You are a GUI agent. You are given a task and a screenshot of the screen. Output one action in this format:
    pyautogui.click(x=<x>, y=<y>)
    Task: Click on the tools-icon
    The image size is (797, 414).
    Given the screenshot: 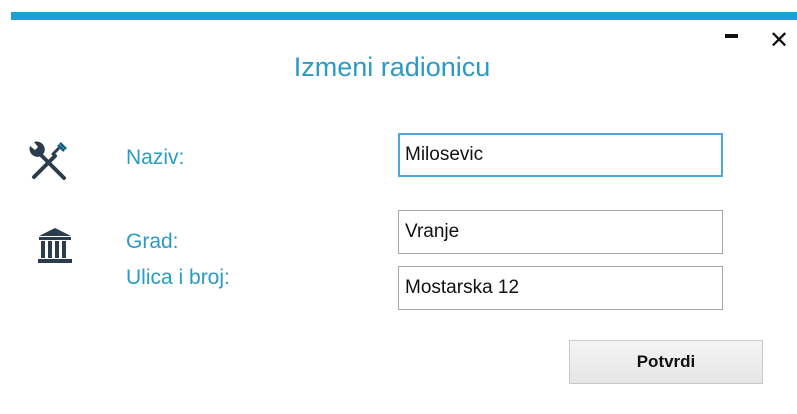 What is the action you would take?
    pyautogui.click(x=48, y=160)
    